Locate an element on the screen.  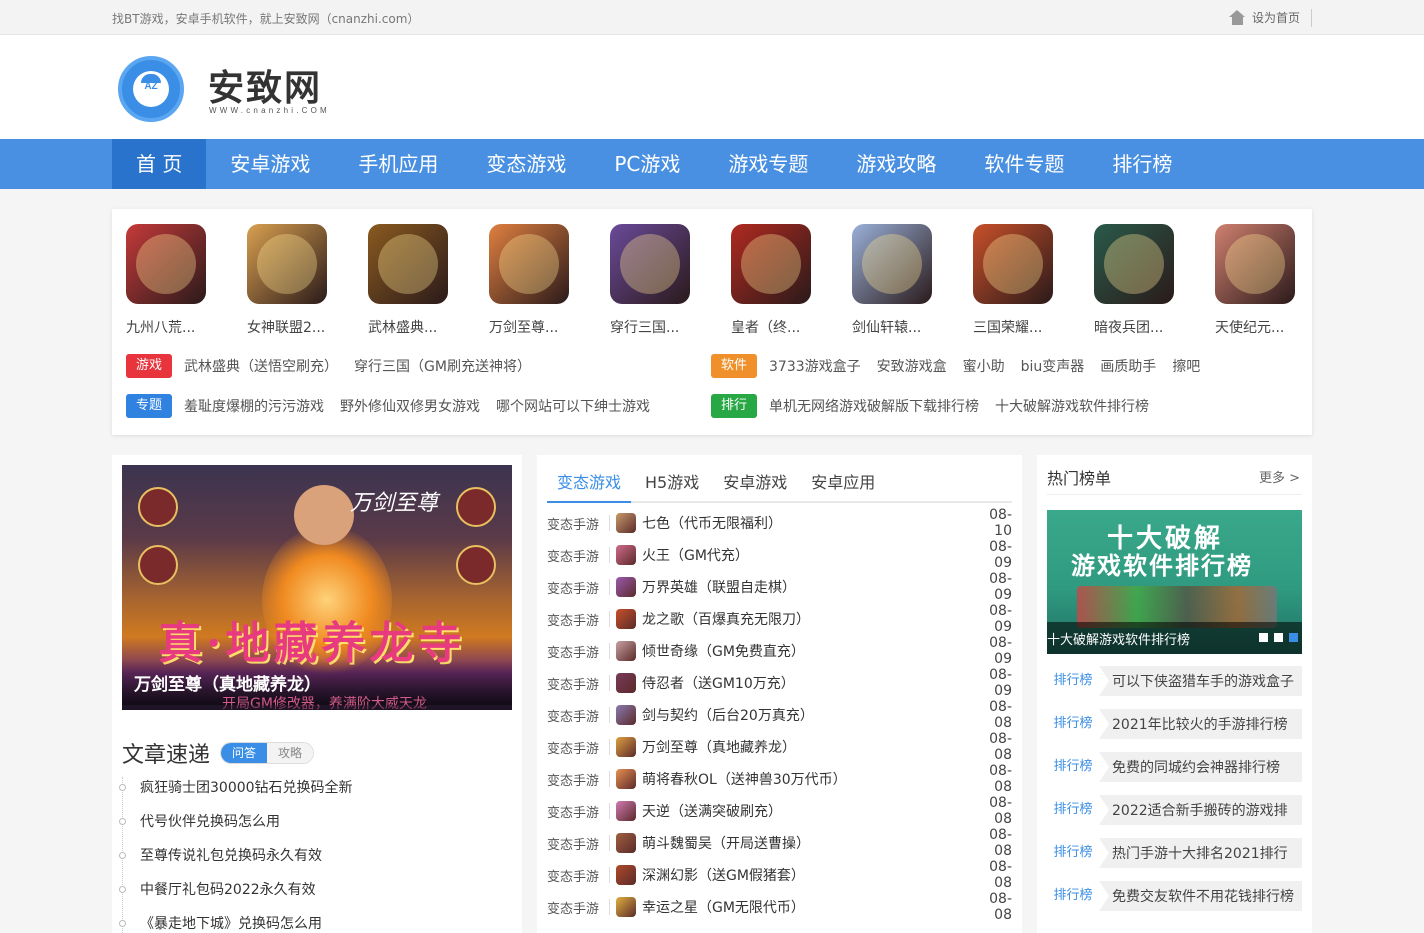
logo-title: 安致网 is located at coordinates (265, 85).